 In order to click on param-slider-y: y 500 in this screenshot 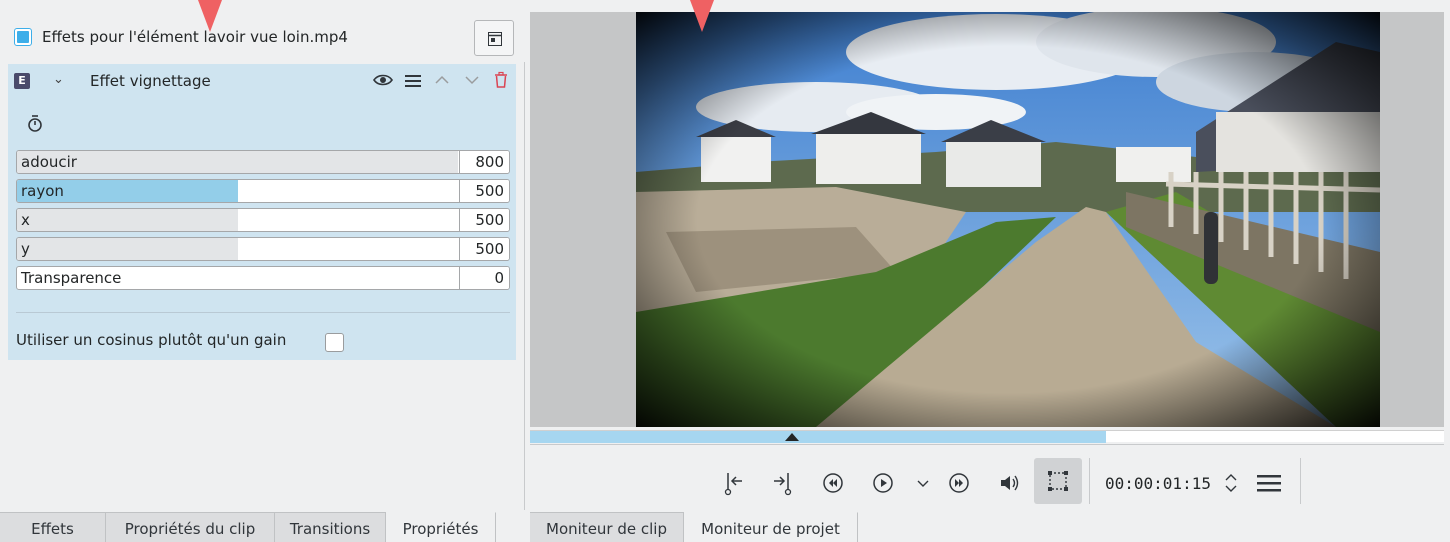, I will do `click(263, 249)`.